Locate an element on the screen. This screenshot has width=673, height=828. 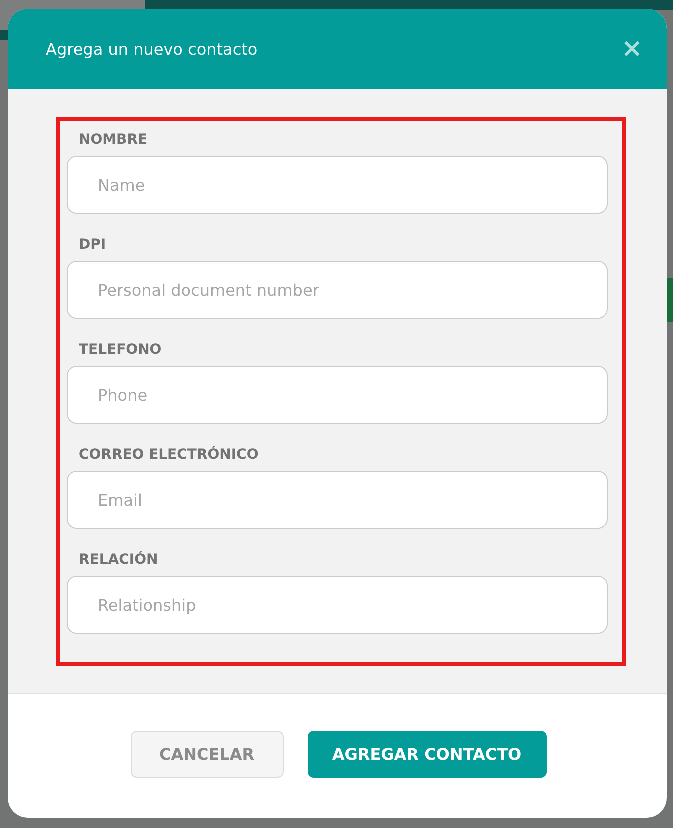
add-contact-button: AGREGAR CONTACTO is located at coordinates (427, 754).